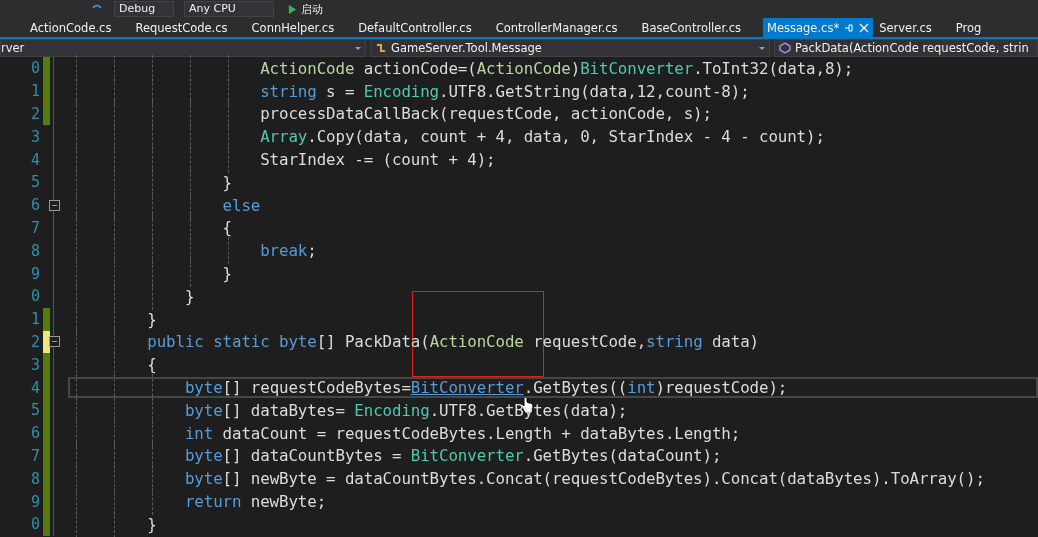 This screenshot has height=537, width=1038. Describe the element at coordinates (71, 27) in the screenshot. I see `tab-label: ActionCode.cs` at that location.